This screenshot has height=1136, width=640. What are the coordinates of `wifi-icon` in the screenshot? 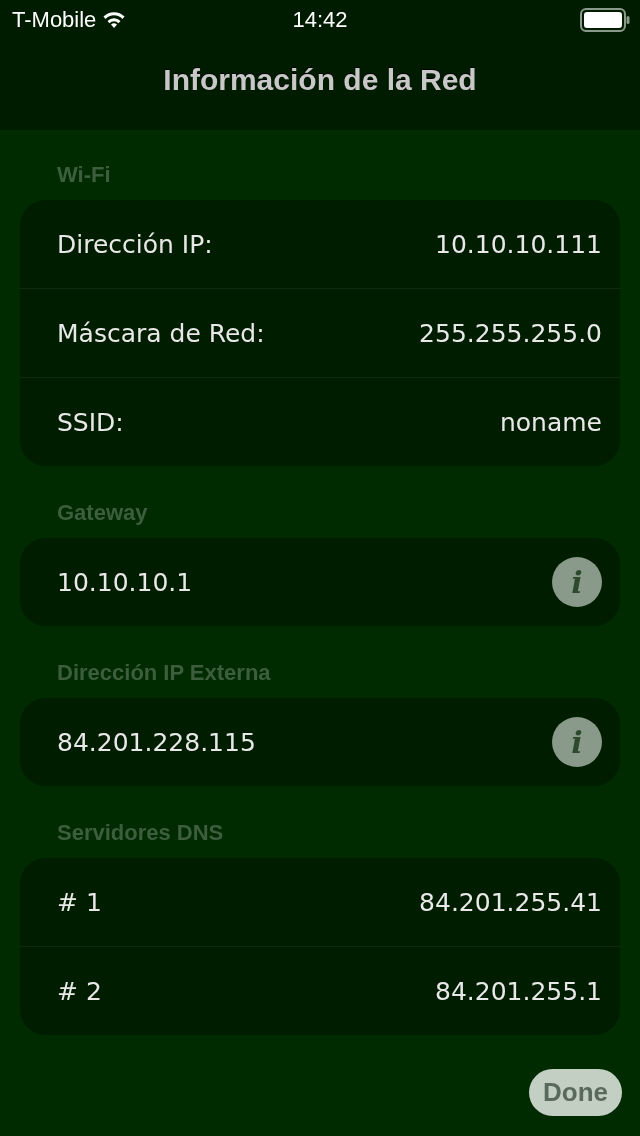 It's located at (114, 20).